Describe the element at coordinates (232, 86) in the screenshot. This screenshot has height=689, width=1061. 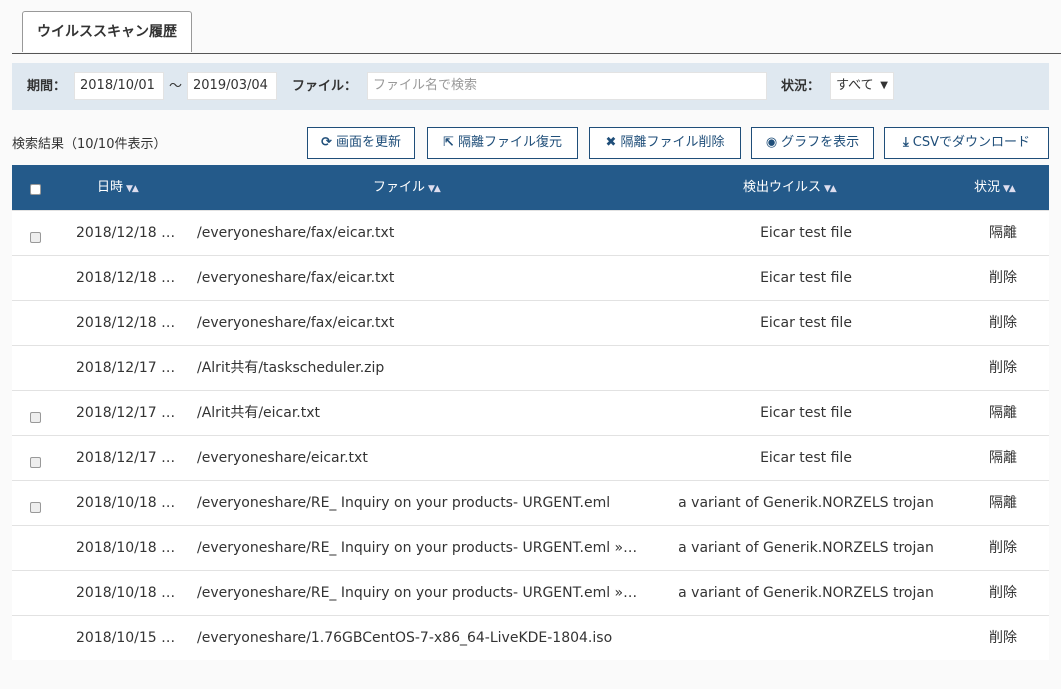
I see `date-to-input: 2019/03/04` at that location.